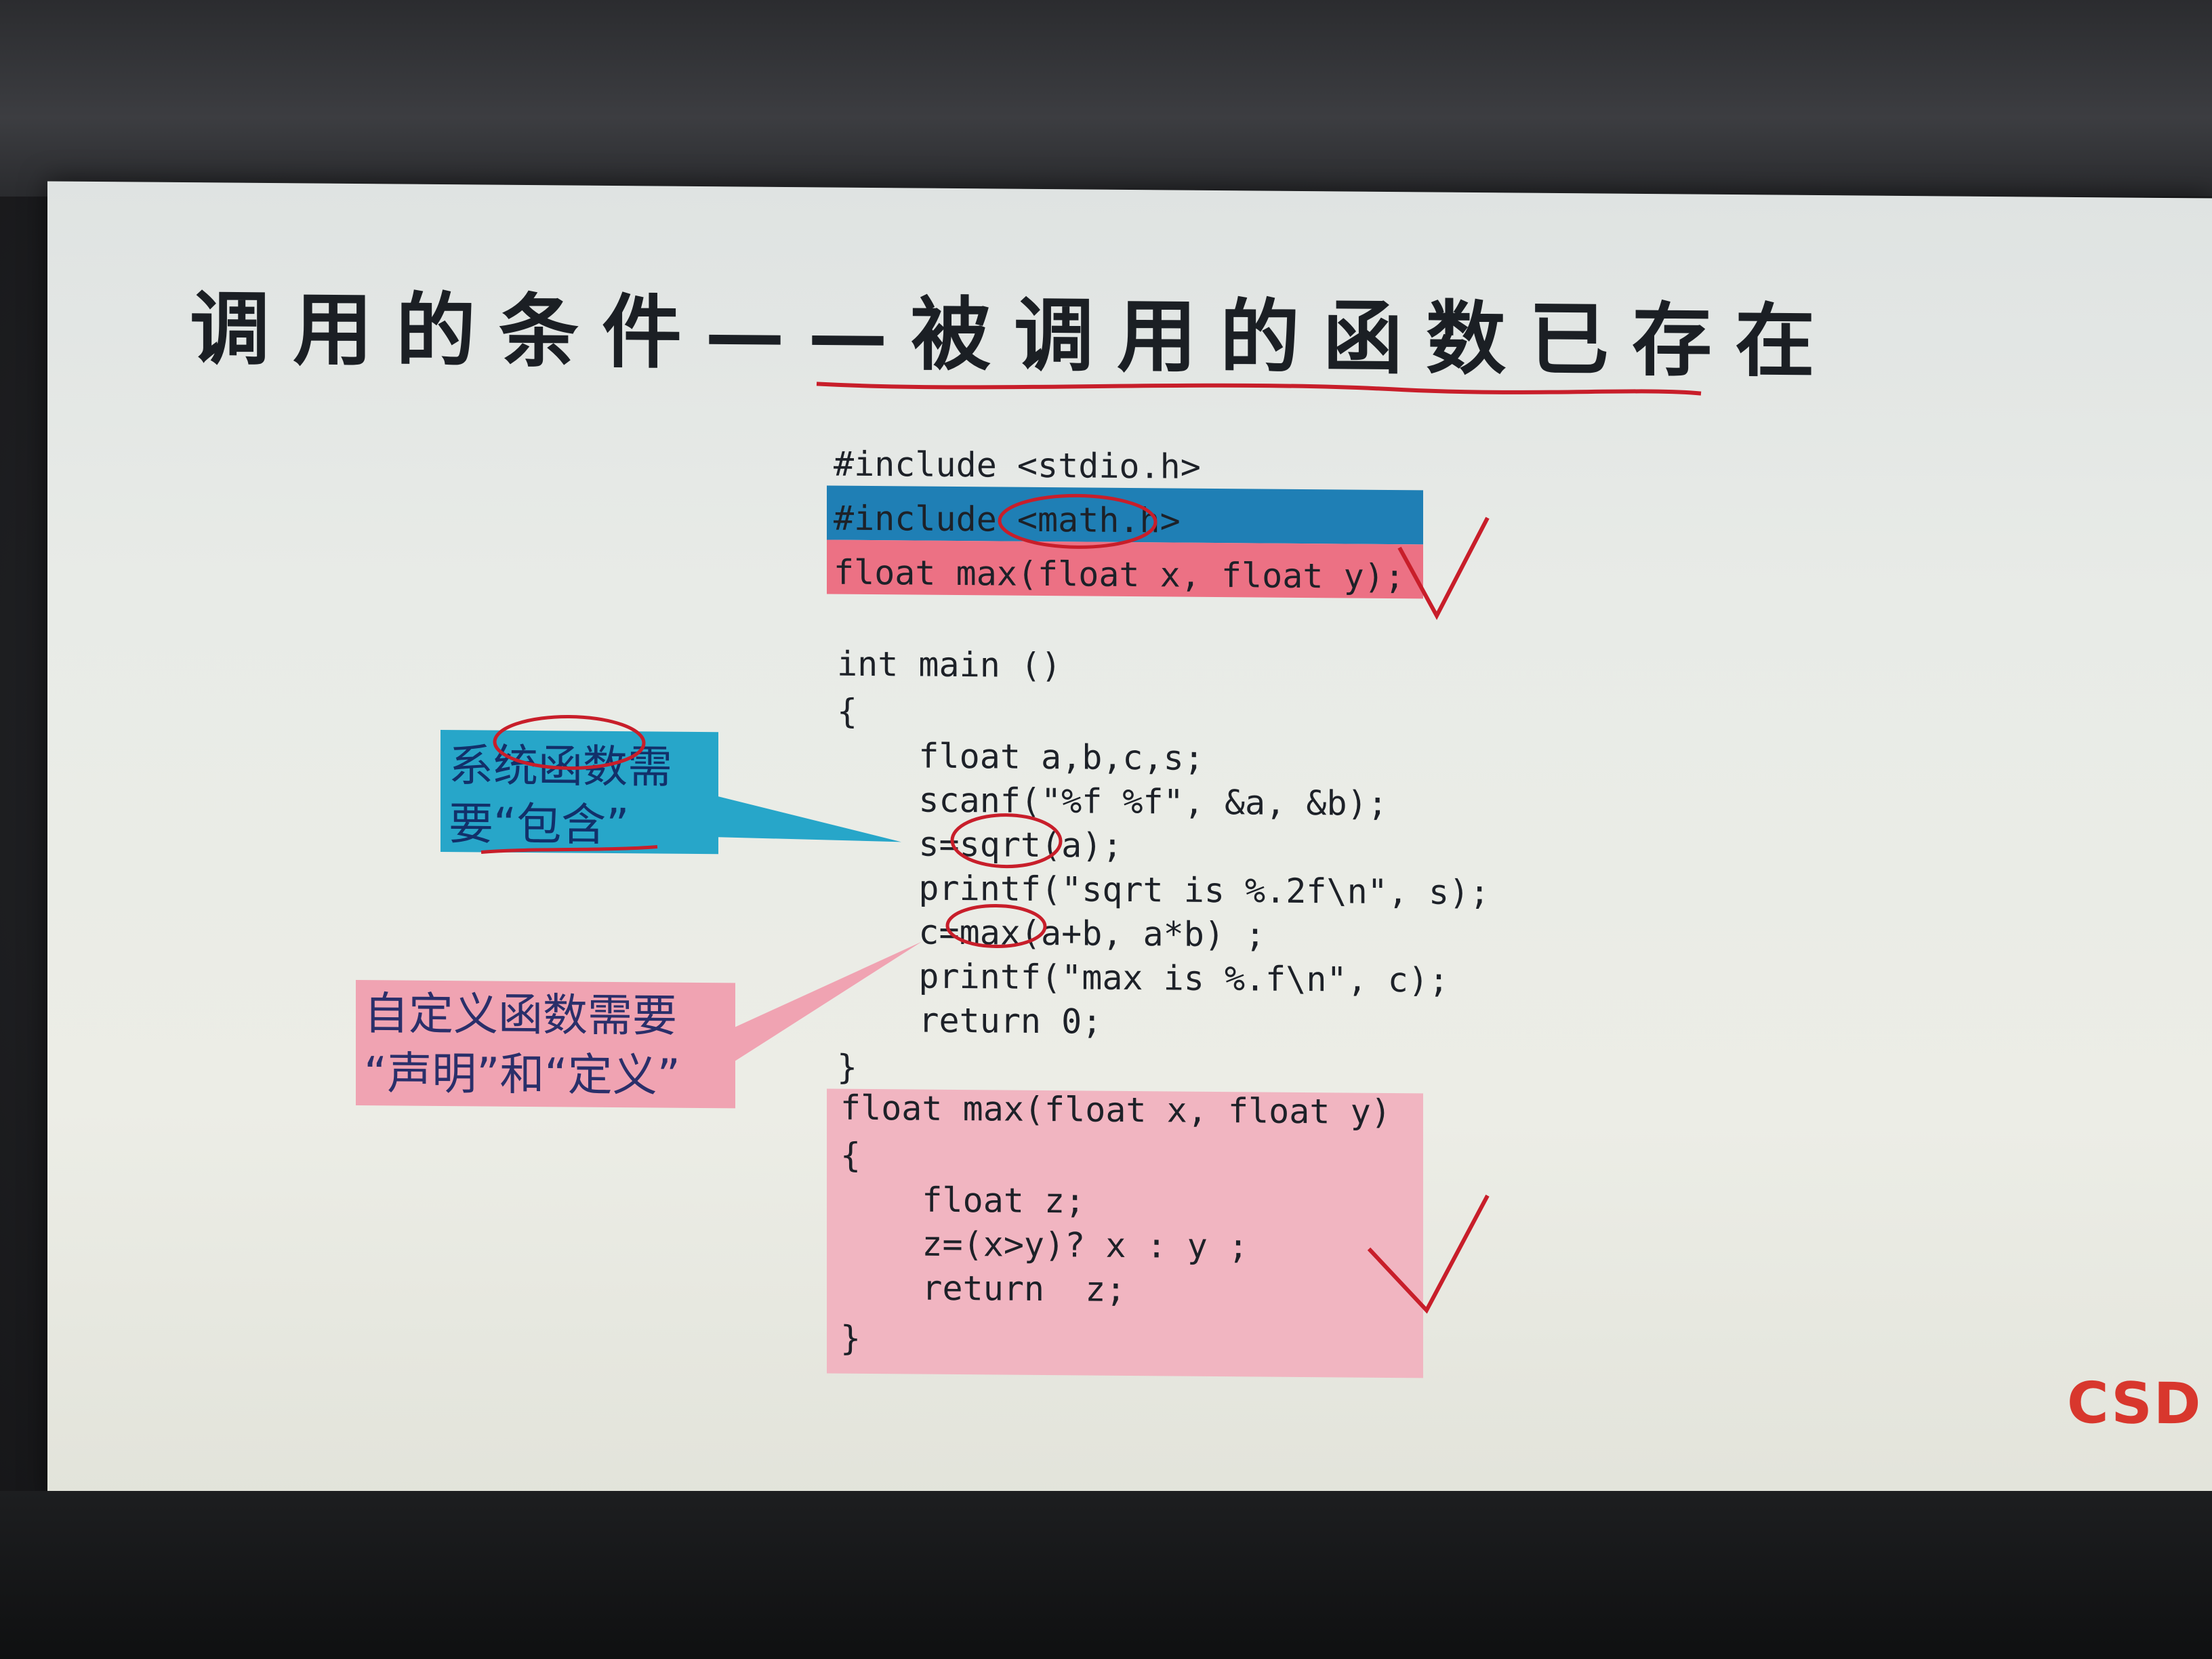 The height and width of the screenshot is (1659, 2212). What do you see at coordinates (1106, 98) in the screenshot?
I see `monitor-bezel-top` at bounding box center [1106, 98].